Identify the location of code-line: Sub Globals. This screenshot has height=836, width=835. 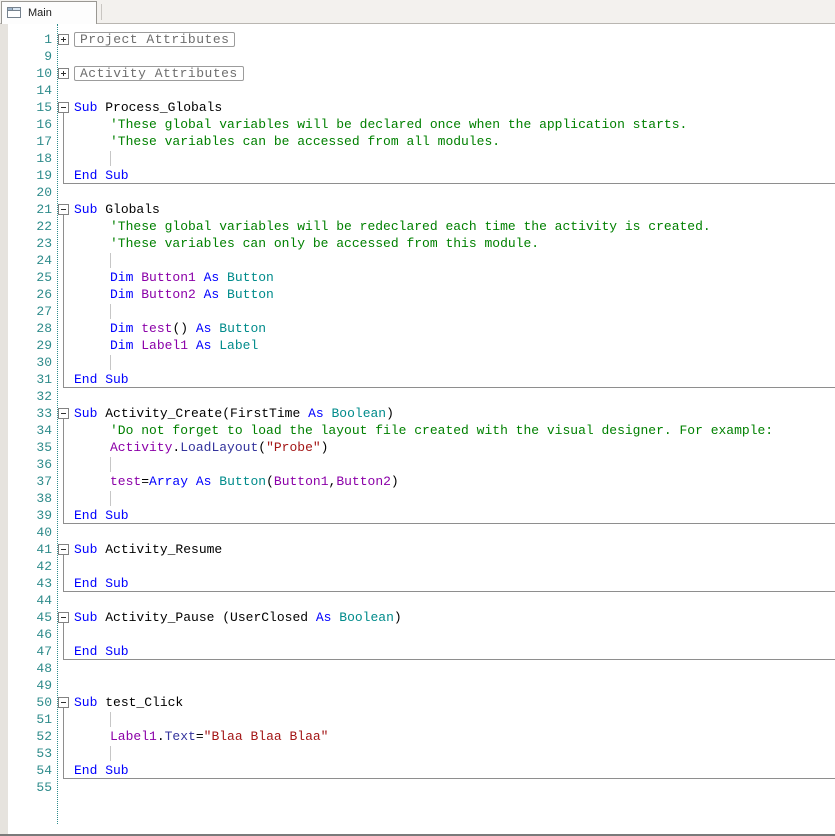
(117, 209).